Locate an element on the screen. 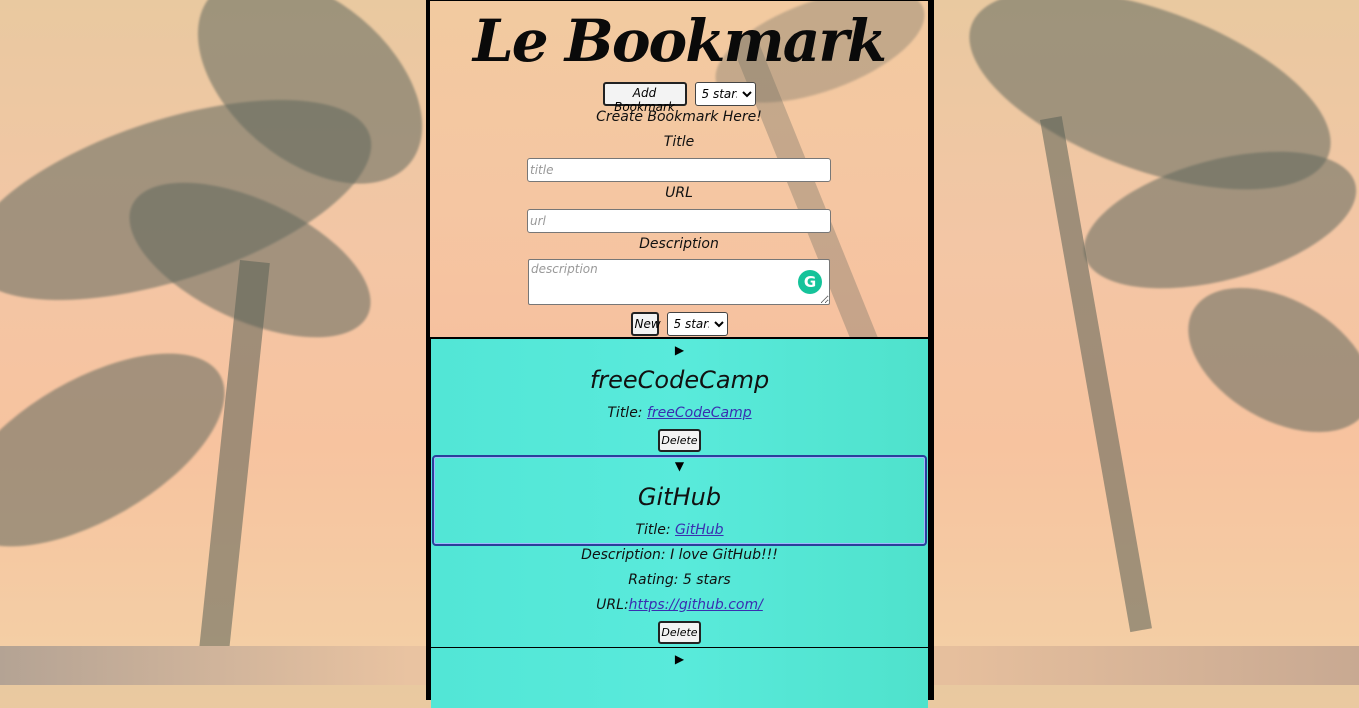 Image resolution: width=1359 pixels, height=708 pixels. url-prefix: URL: is located at coordinates (612, 605).